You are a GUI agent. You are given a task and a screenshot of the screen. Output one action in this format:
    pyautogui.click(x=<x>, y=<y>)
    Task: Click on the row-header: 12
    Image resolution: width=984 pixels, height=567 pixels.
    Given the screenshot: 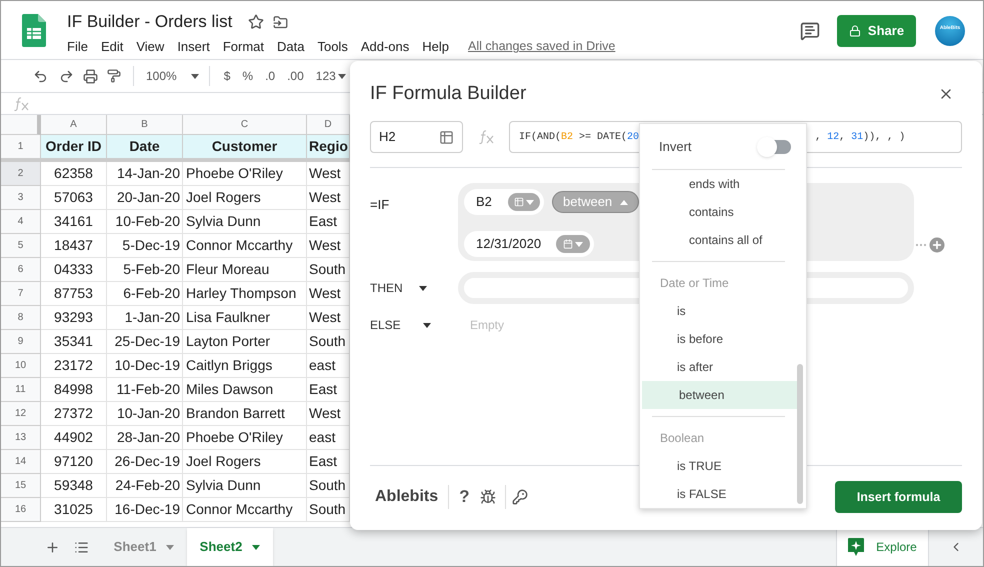 What is the action you would take?
    pyautogui.click(x=21, y=414)
    